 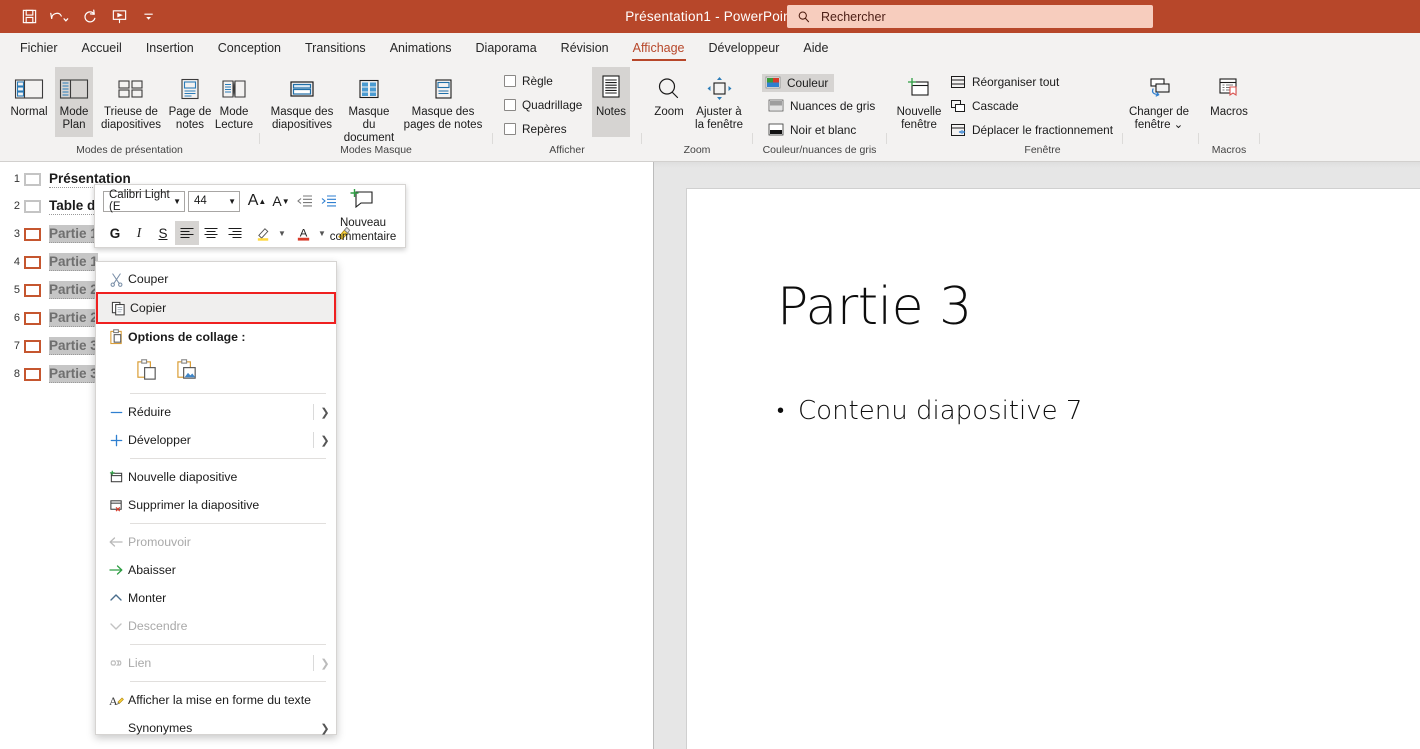 I want to click on grayscale-button: Nuances de gris, so click(x=821, y=106).